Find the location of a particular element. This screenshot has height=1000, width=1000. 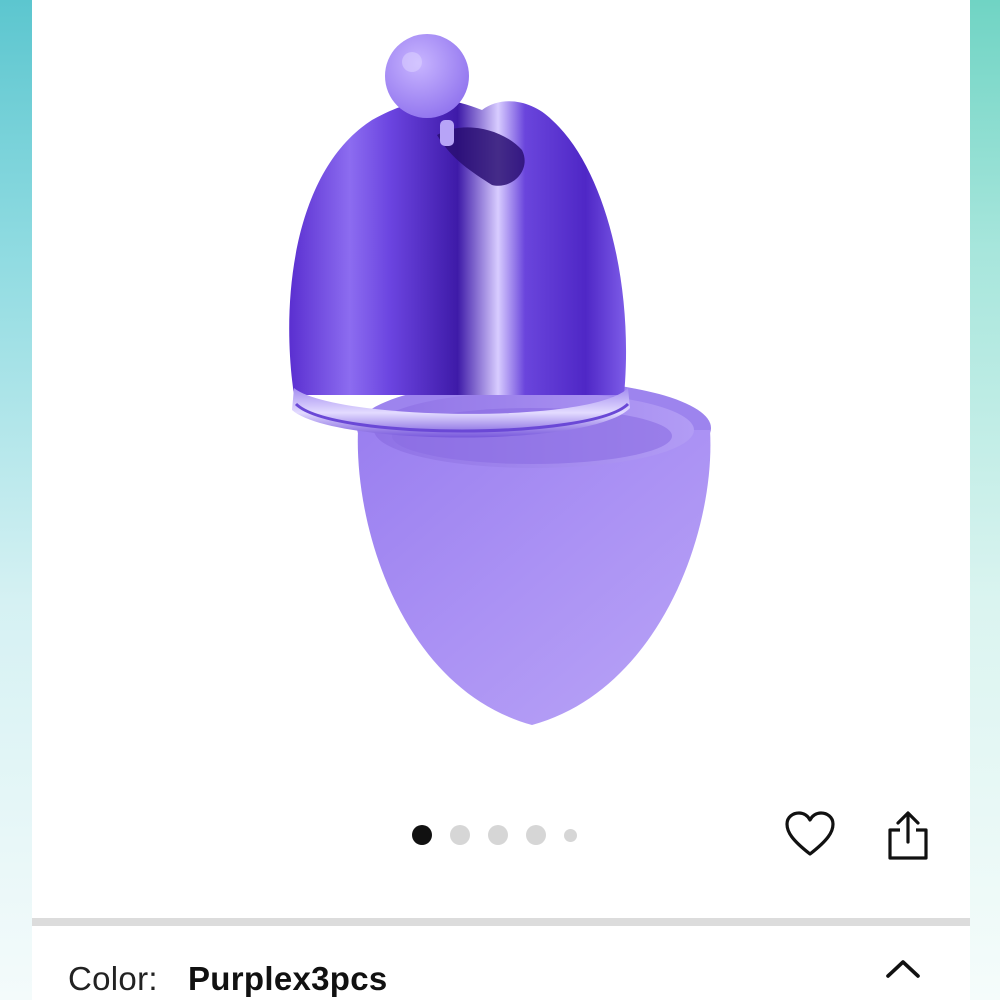

section-divider is located at coordinates (501, 922).